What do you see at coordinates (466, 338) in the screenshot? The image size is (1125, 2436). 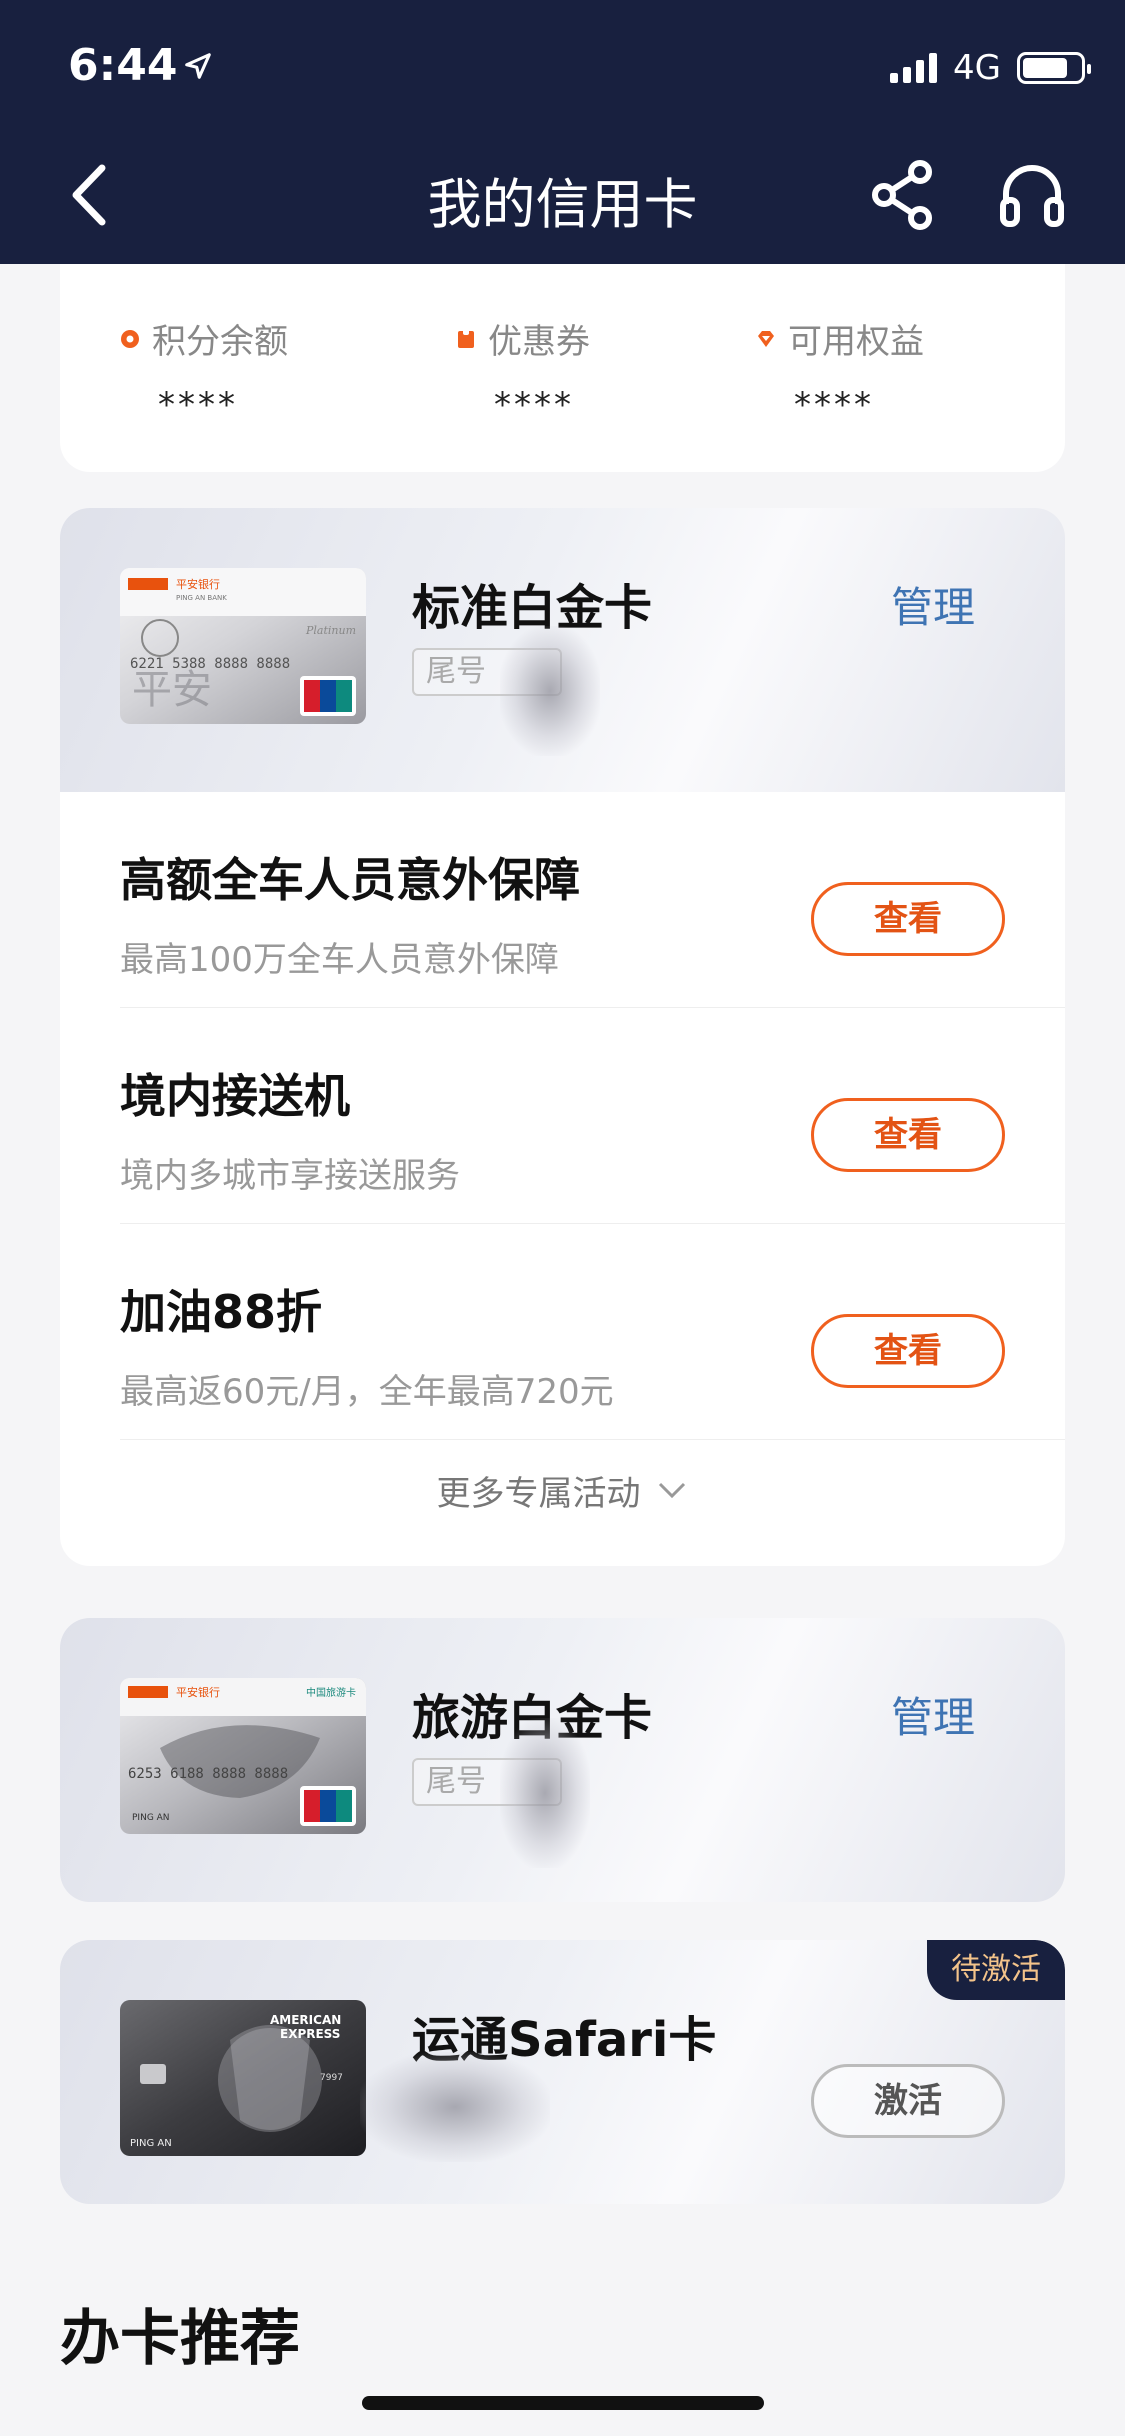 I see `coupon-icon` at bounding box center [466, 338].